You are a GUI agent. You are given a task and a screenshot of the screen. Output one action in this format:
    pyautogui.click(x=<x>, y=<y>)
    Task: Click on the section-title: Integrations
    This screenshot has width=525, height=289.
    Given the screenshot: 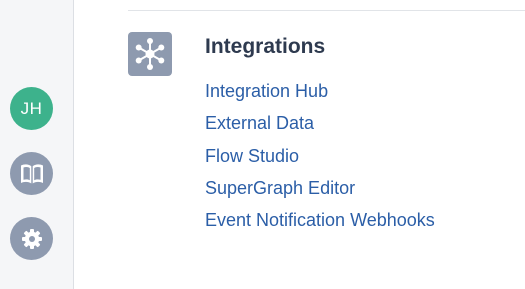 What is the action you would take?
    pyautogui.click(x=265, y=46)
    